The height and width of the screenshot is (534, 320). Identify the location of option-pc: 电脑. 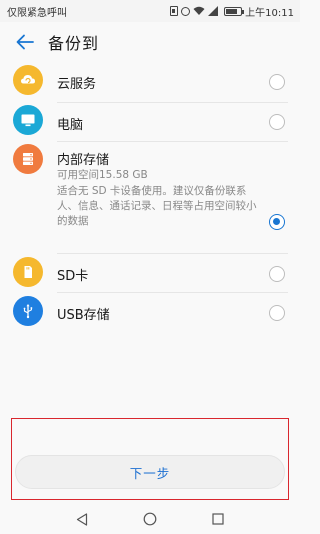
(150, 122).